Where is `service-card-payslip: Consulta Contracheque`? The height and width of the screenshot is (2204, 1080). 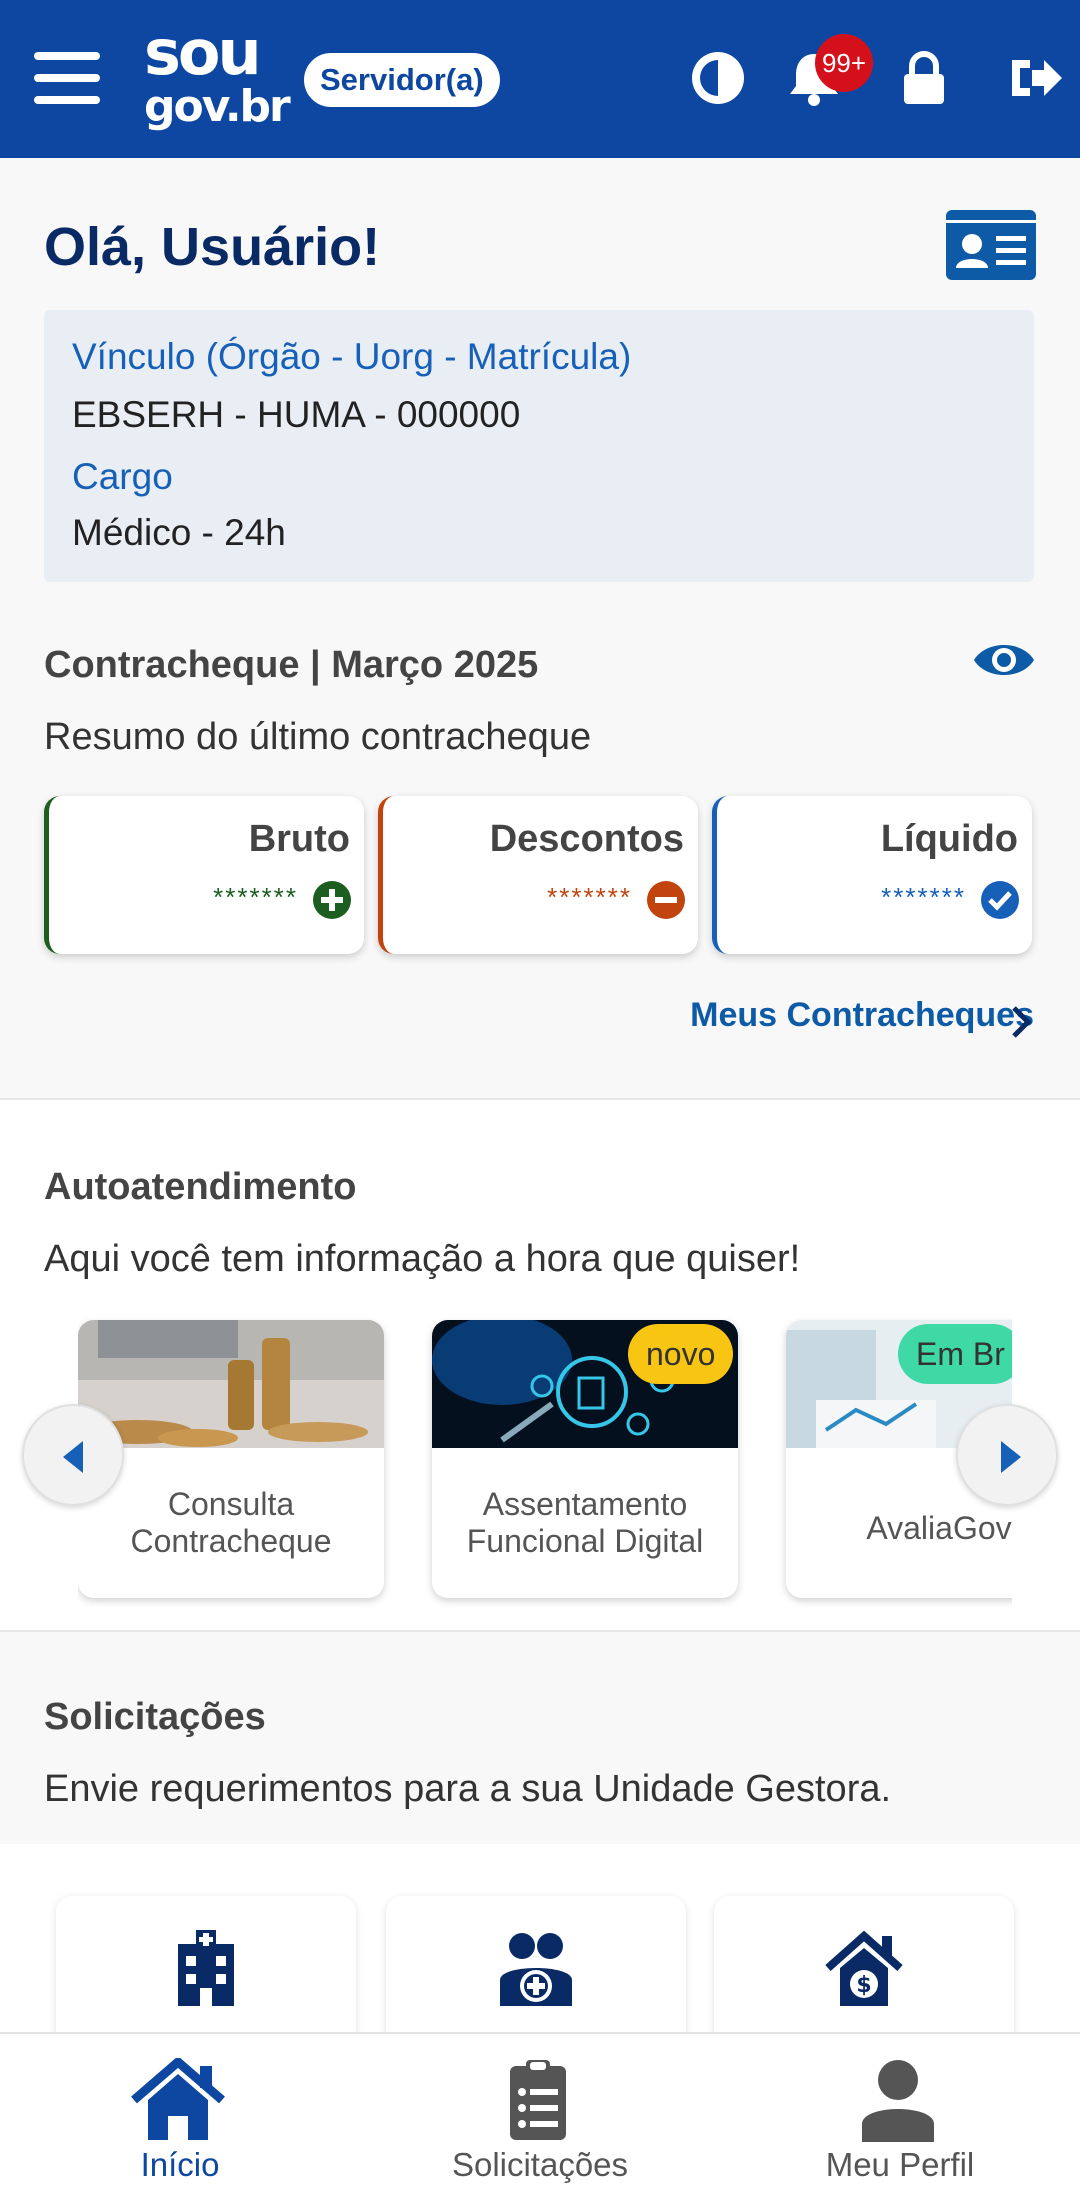
service-card-payslip: Consulta Contracheque is located at coordinates (231, 1459).